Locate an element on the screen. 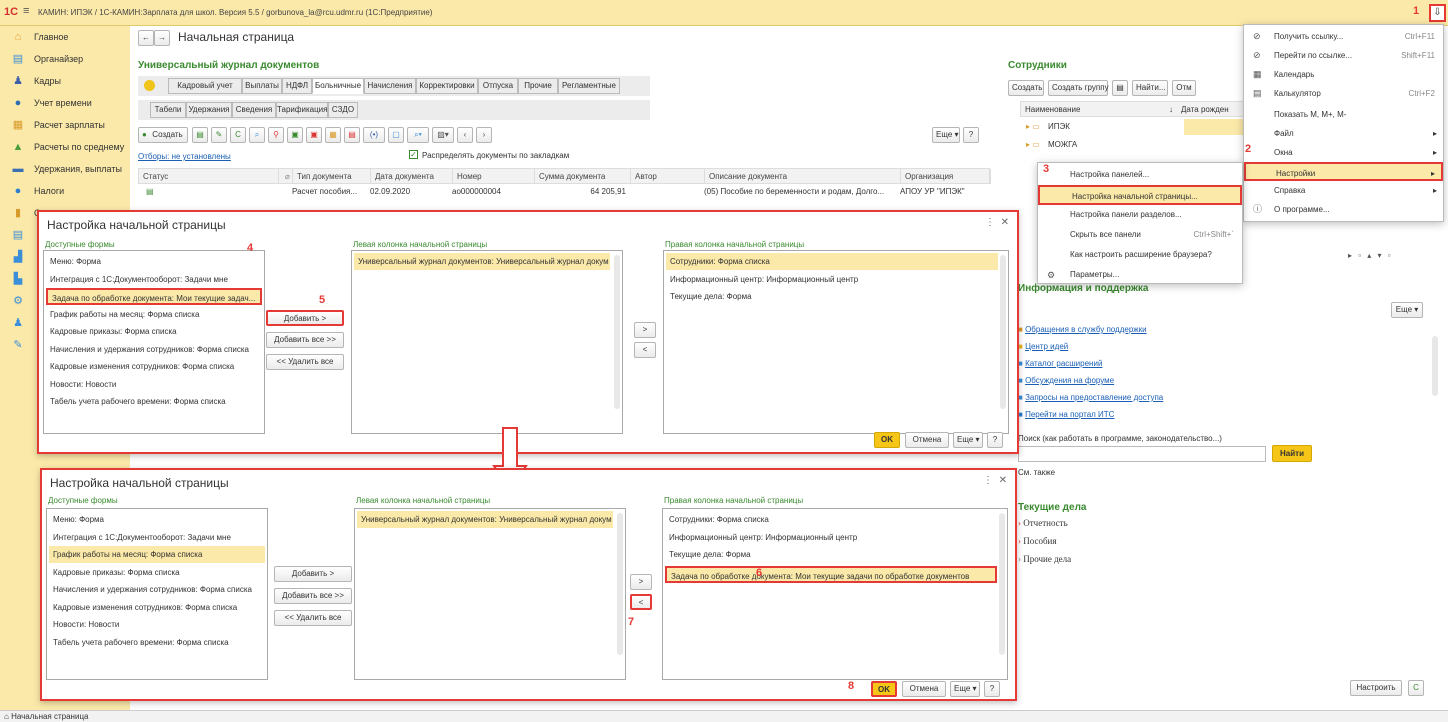 The width and height of the screenshot is (1448, 722). refresh-icon: C is located at coordinates (1416, 688).